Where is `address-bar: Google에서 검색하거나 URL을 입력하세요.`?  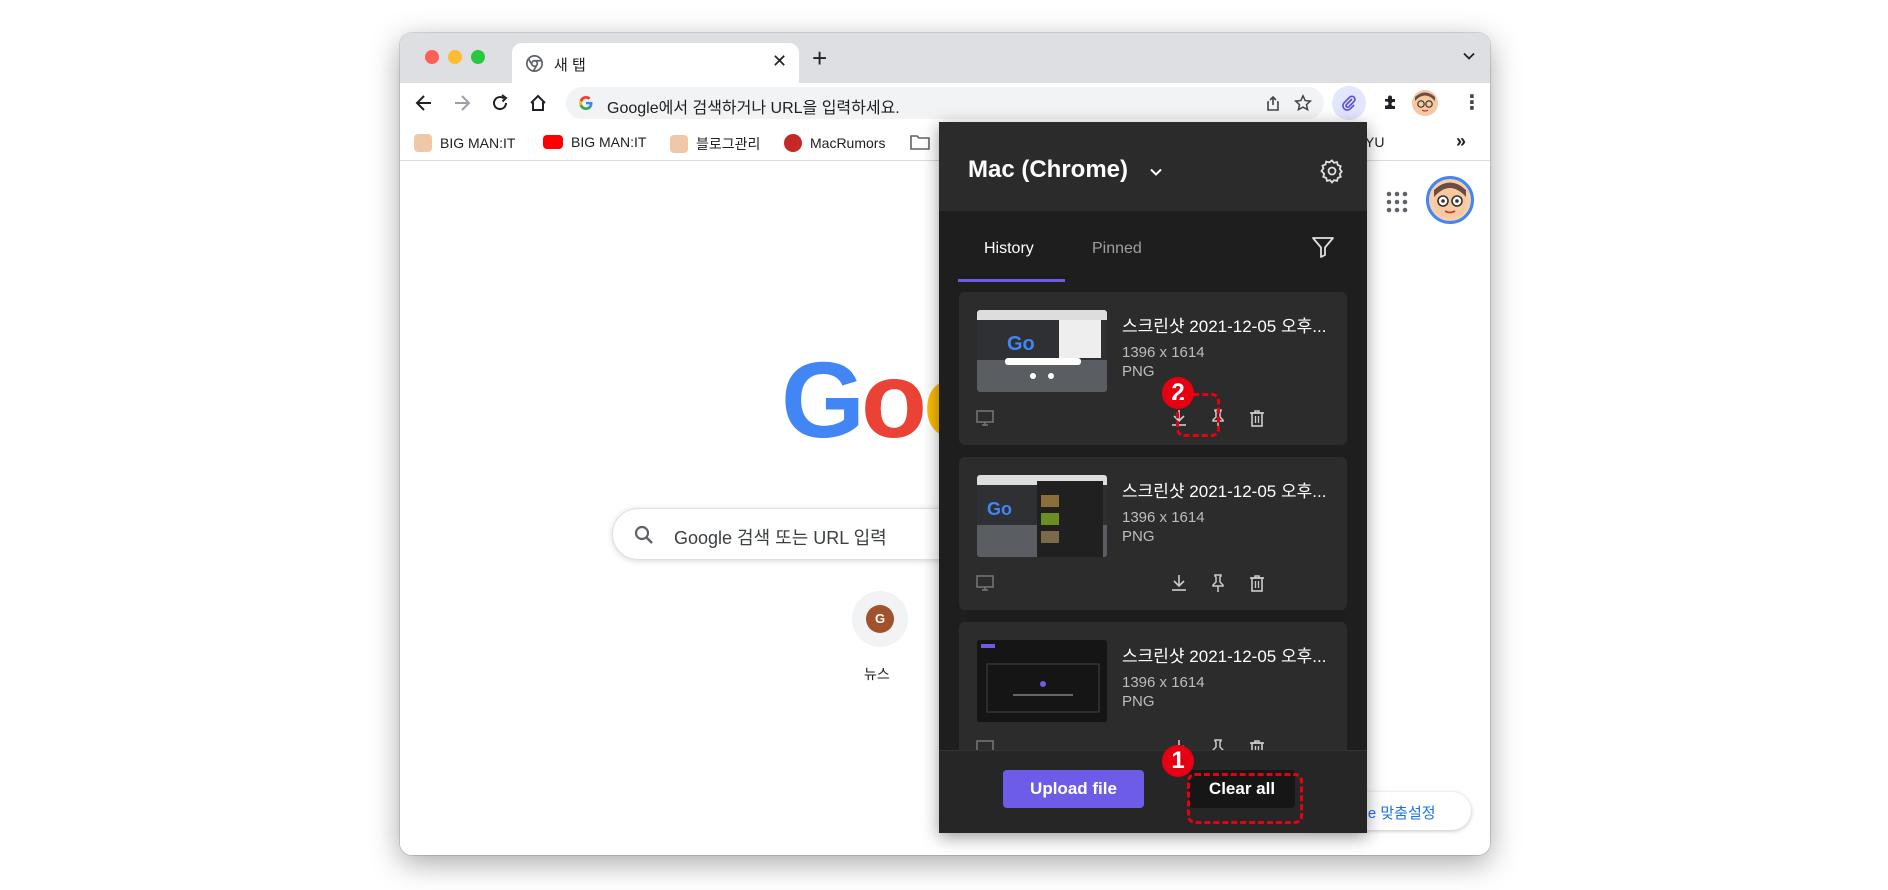 address-bar: Google에서 검색하거나 URL을 입력하세요. is located at coordinates (945, 103).